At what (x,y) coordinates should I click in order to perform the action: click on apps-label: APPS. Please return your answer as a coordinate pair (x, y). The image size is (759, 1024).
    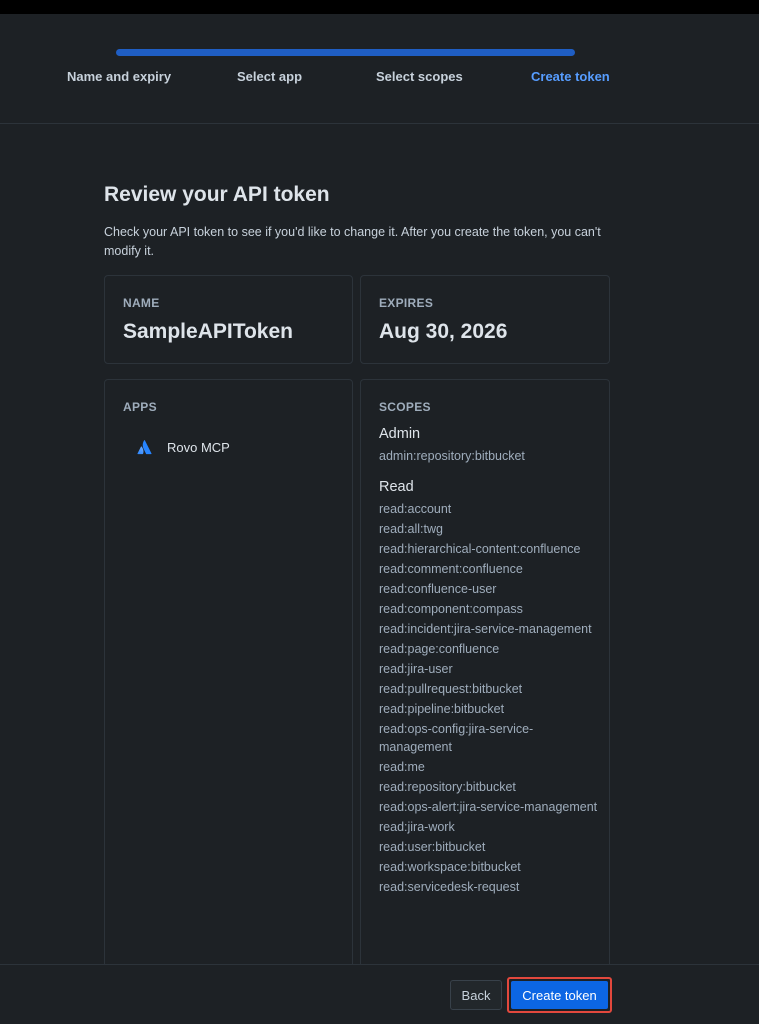
    Looking at the image, I should click on (140, 407).